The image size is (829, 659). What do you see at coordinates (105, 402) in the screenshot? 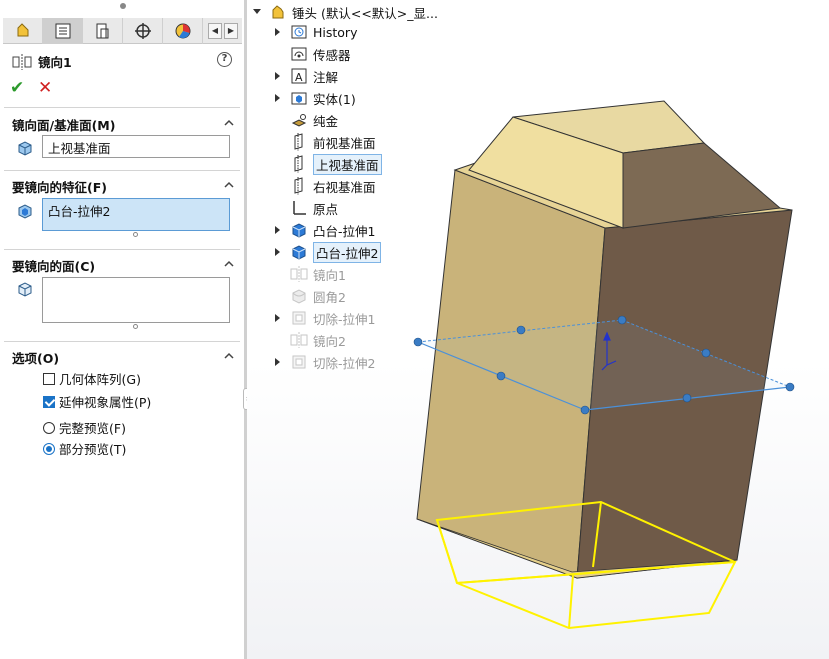
I see `propagate-visual-label: 延伸视象属性(P)` at bounding box center [105, 402].